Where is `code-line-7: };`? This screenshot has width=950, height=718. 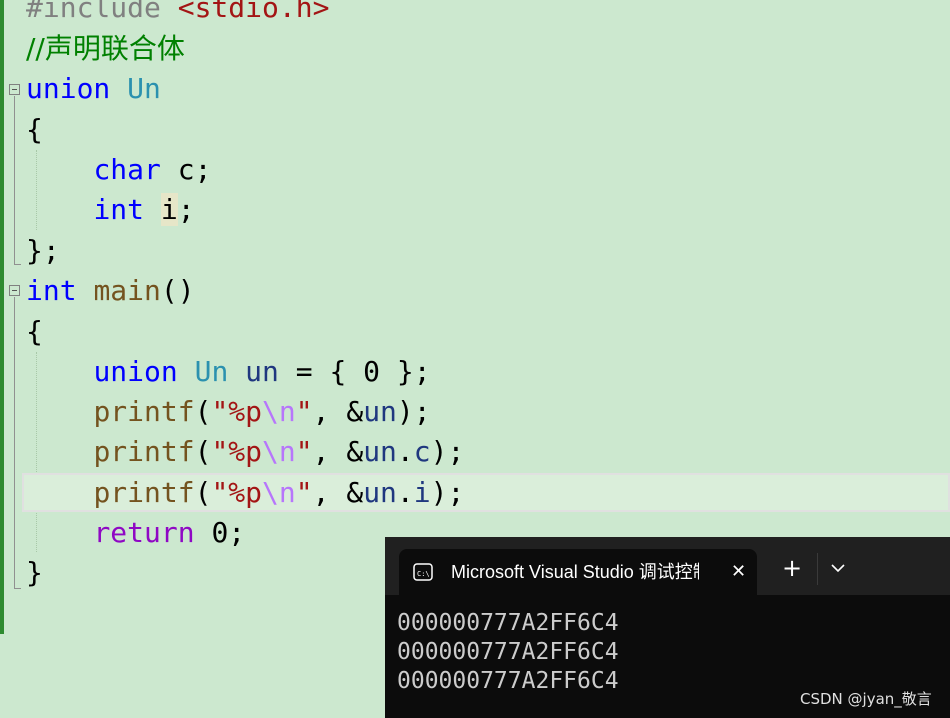 code-line-7: }; is located at coordinates (43, 251).